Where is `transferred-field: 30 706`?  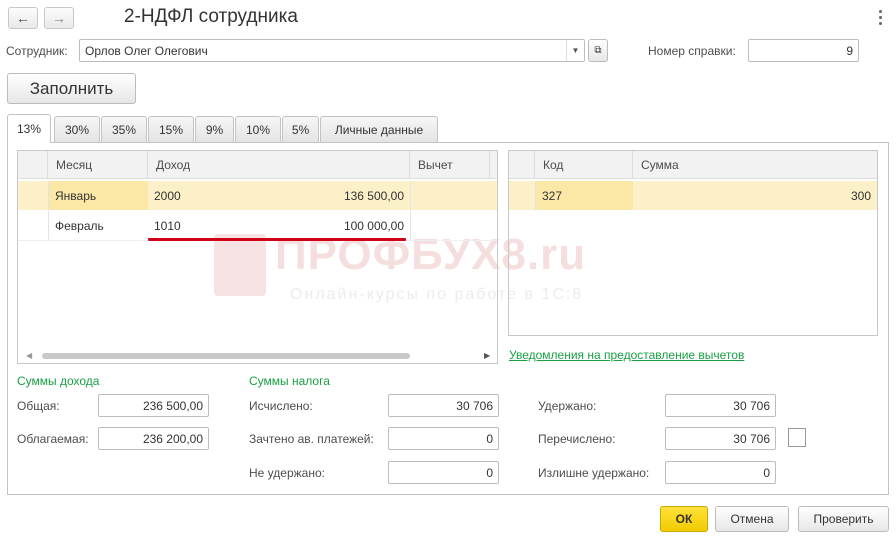
transferred-field: 30 706 is located at coordinates (720, 438).